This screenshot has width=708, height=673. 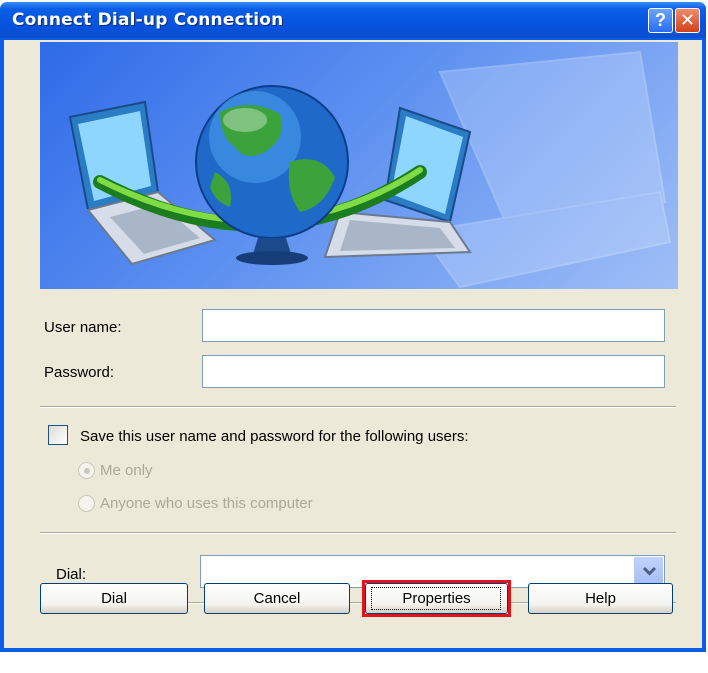 I want to click on separator-top, so click(x=358, y=407).